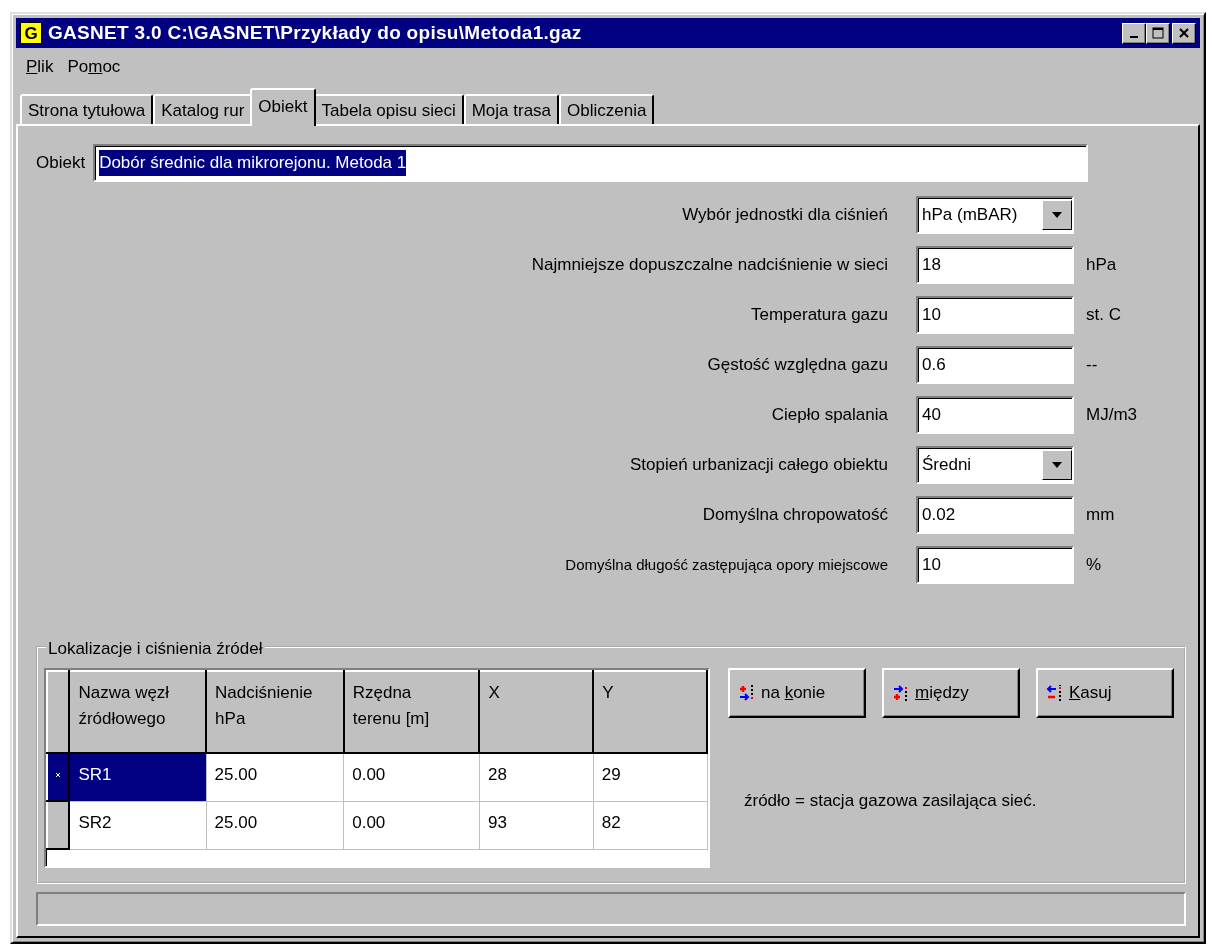 The height and width of the screenshot is (949, 1212). I want to click on minimize-button, so click(1134, 33).